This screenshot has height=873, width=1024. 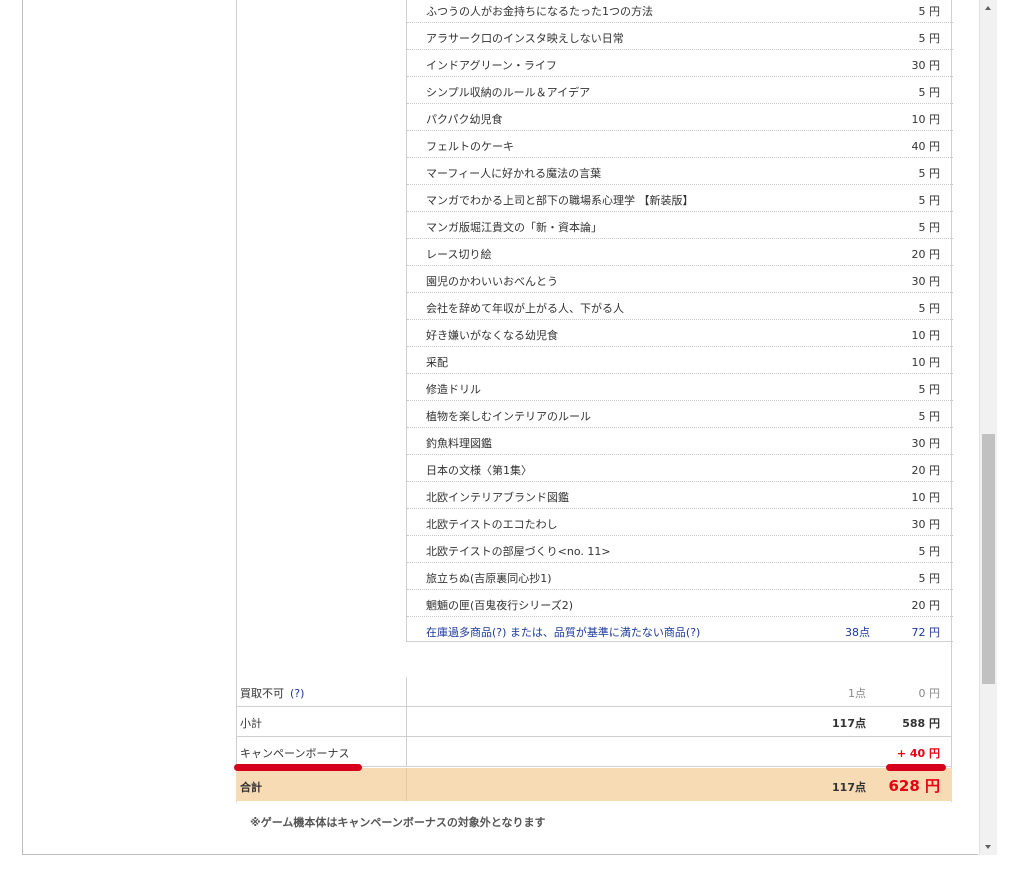 What do you see at coordinates (453, 389) in the screenshot?
I see `item-title: 修造ドリル` at bounding box center [453, 389].